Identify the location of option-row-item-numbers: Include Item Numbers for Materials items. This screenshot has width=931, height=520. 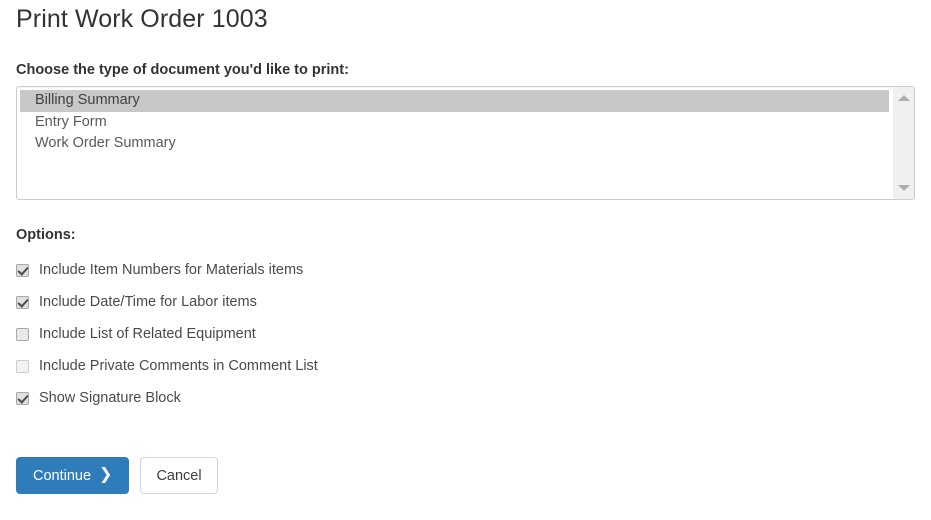
(465, 270).